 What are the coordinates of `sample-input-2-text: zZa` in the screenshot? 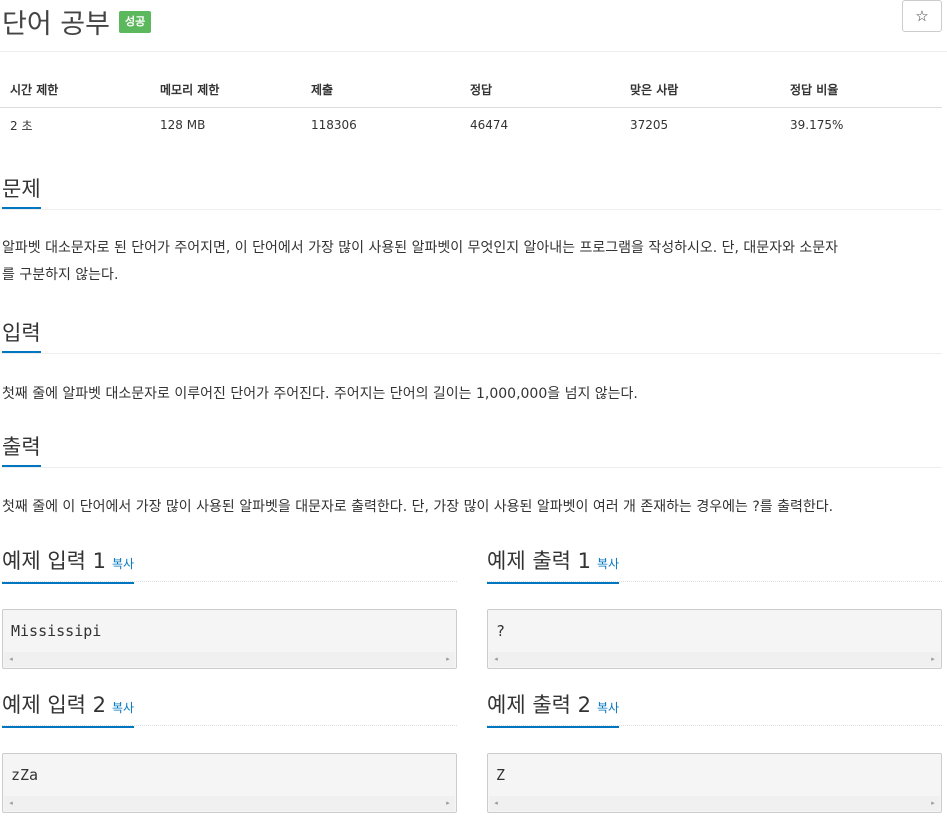 It's located at (25, 775).